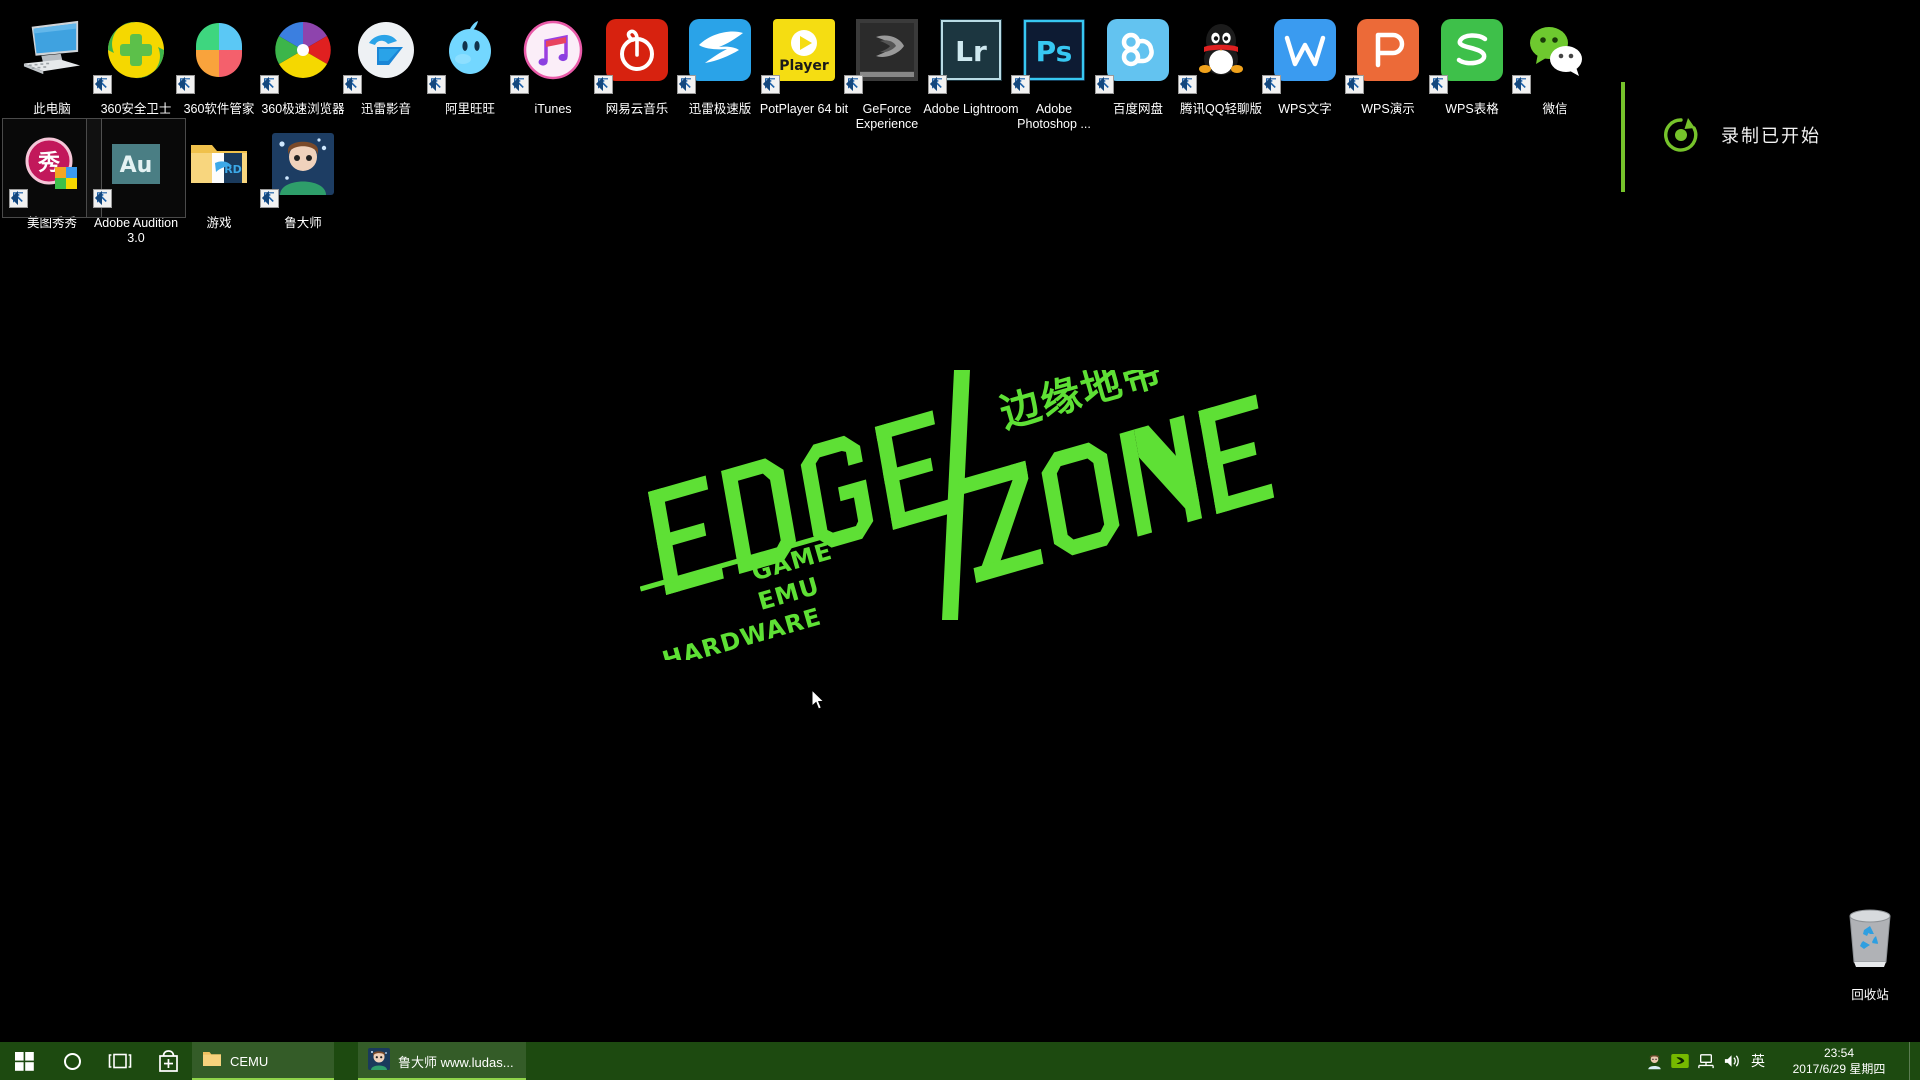 This screenshot has height=1080, width=1920. Describe the element at coordinates (219, 166) in the screenshot. I see `folder-icon: RD` at that location.